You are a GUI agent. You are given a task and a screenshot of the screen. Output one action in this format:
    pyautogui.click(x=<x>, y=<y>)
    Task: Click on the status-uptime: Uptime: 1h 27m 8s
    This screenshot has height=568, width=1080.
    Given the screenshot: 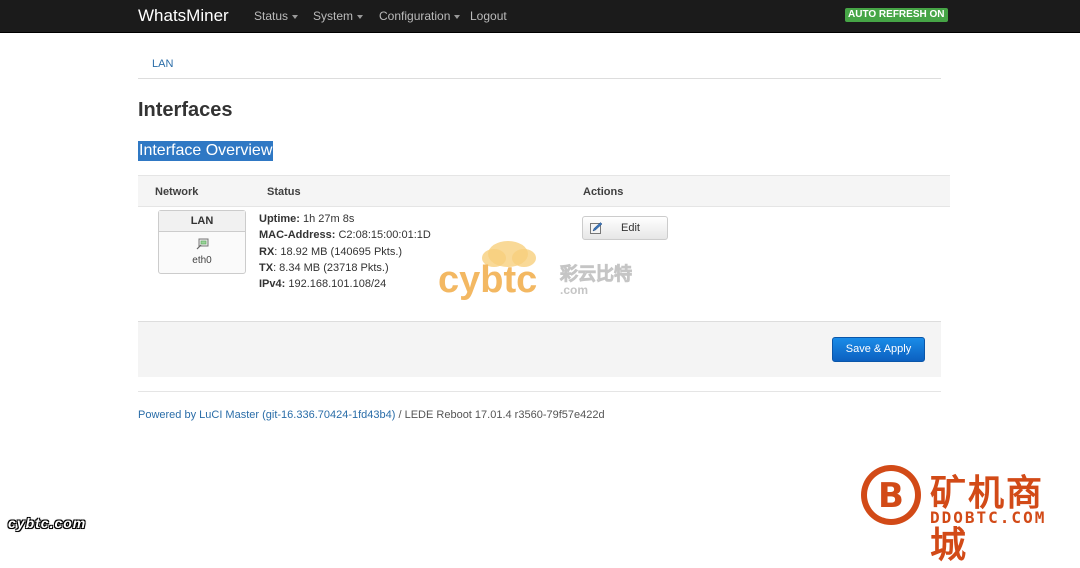 What is the action you would take?
    pyautogui.click(x=345, y=219)
    